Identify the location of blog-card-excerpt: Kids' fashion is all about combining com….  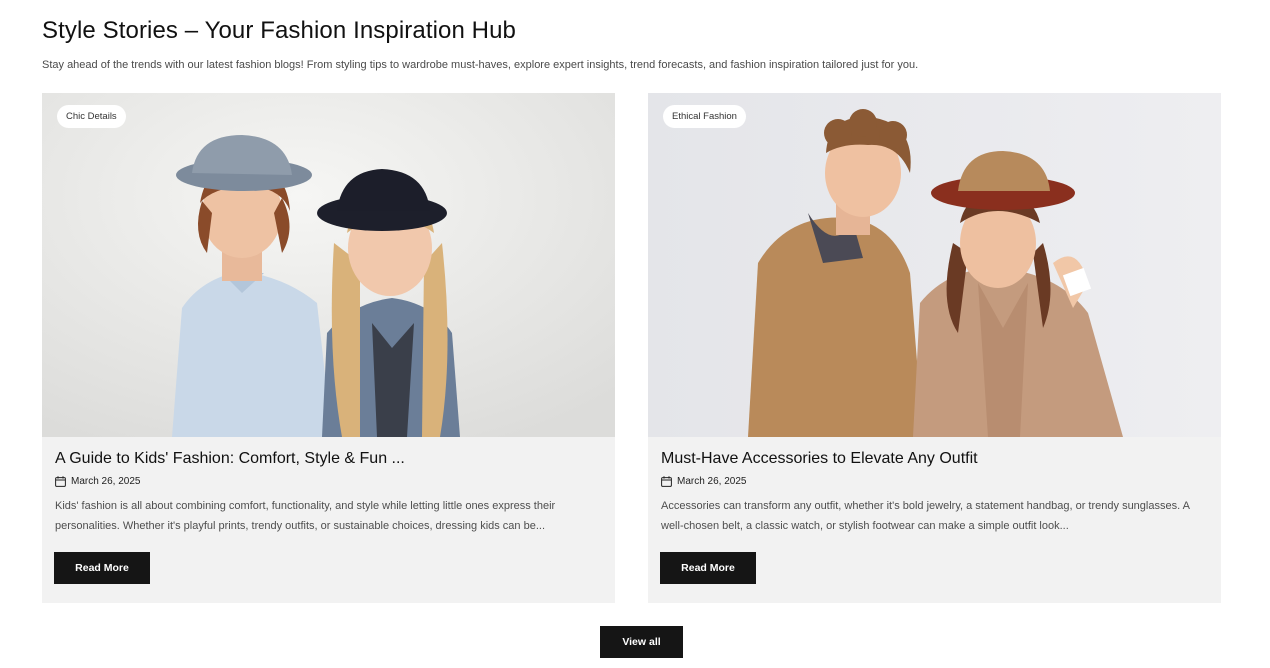
(305, 516).